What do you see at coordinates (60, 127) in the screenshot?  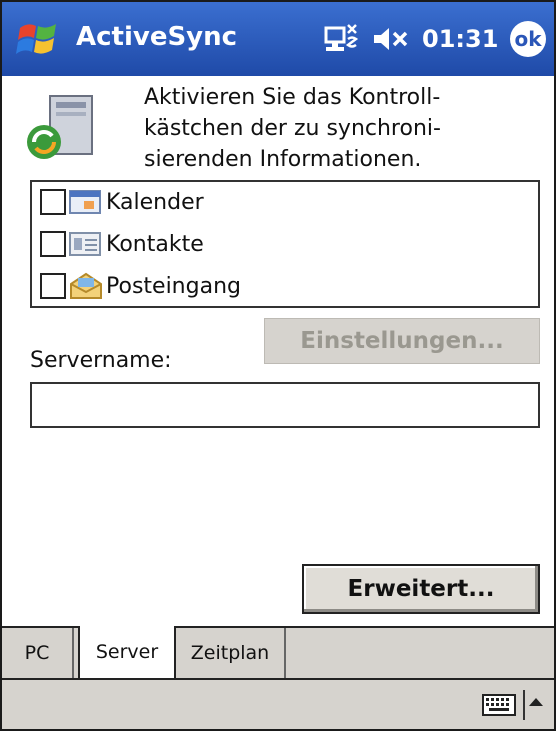 I see `activesync-computer-icon` at bounding box center [60, 127].